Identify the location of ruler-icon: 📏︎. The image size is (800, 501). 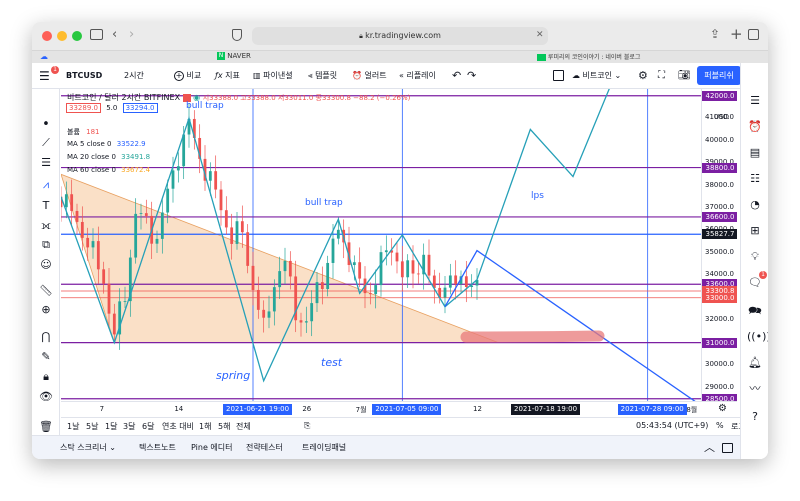
(46, 291).